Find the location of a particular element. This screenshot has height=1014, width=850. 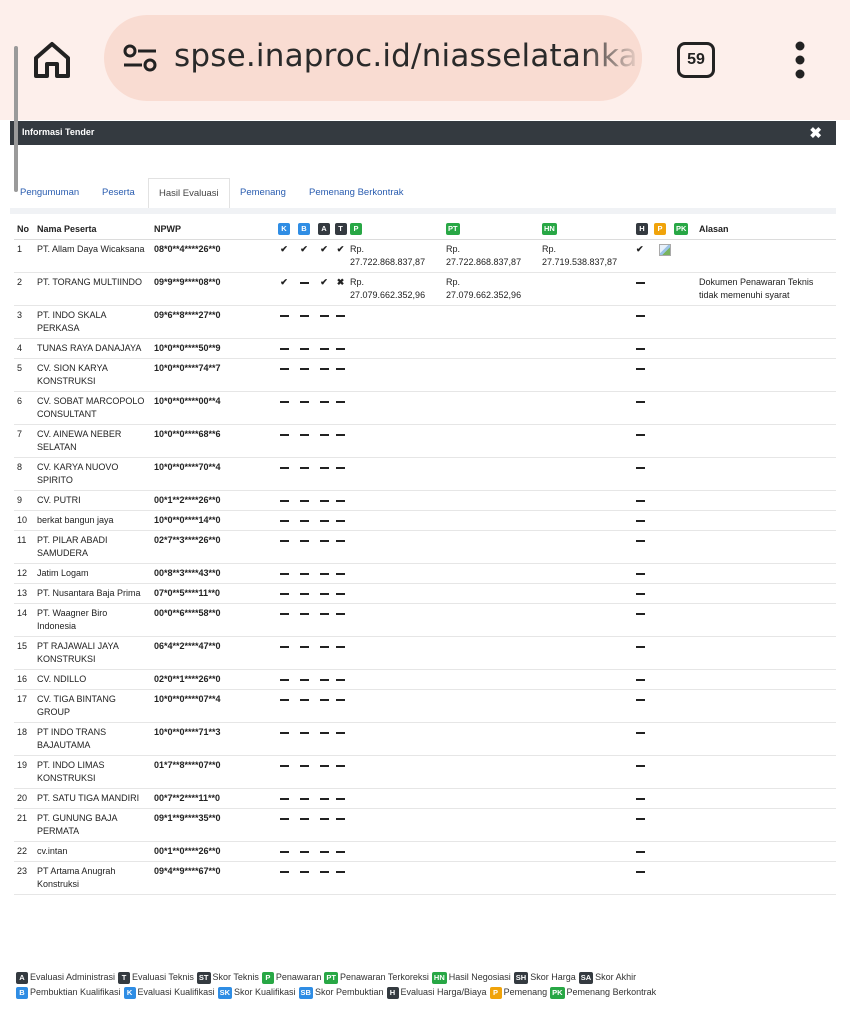

participant-npwp: 00*8**3****43**0 is located at coordinates (212, 573).